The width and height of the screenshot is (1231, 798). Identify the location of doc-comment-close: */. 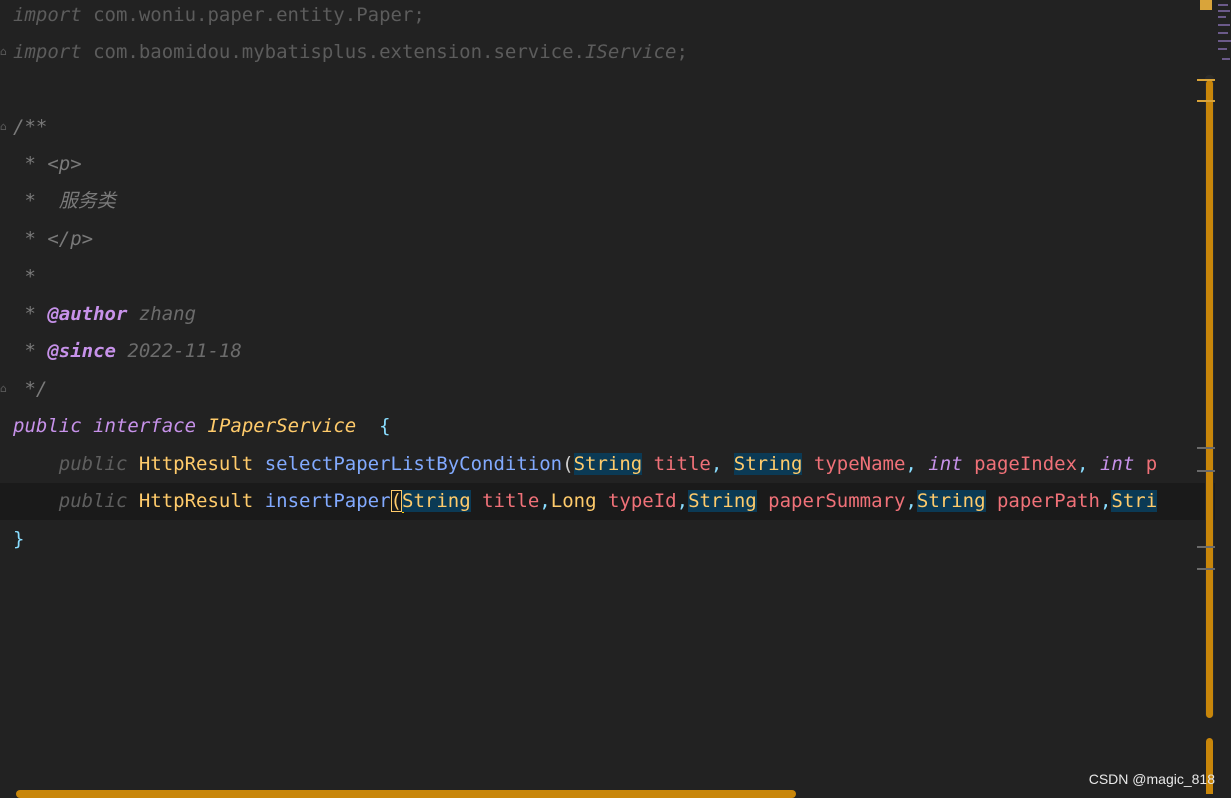
(30, 389).